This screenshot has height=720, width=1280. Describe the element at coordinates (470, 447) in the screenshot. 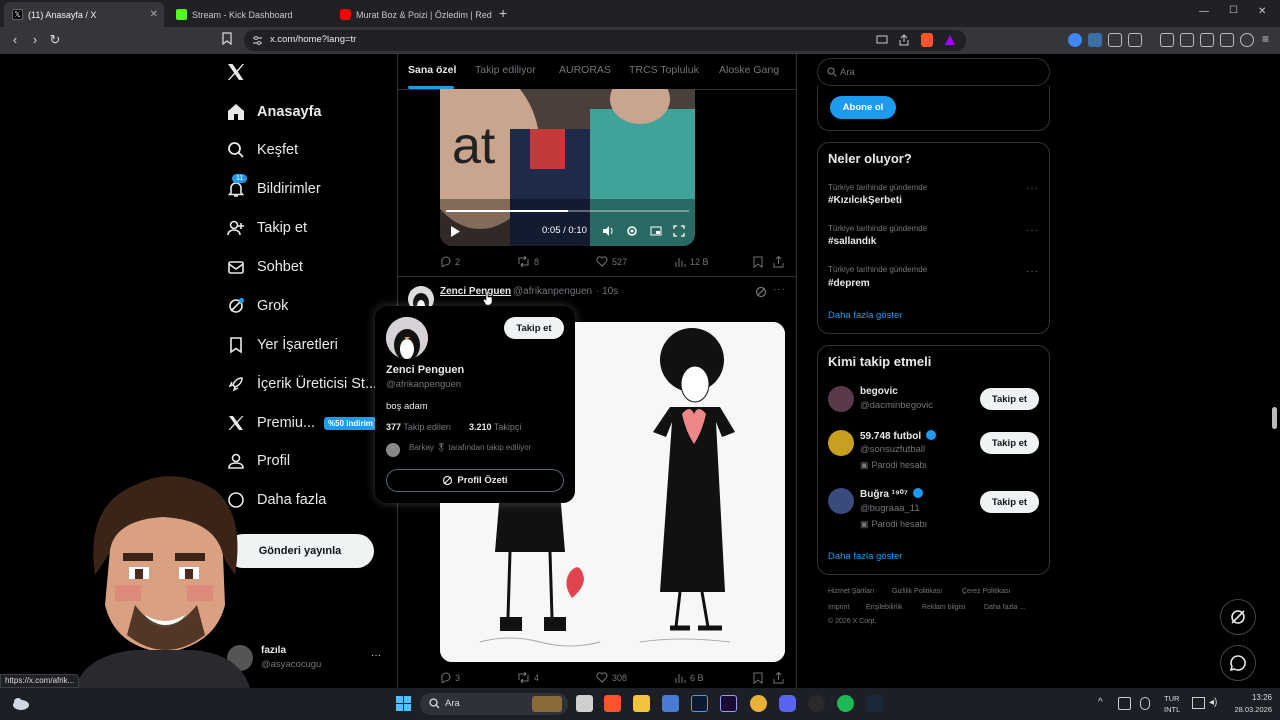

I see `hovercard-followed-by: Barkay 🎖 tarafından takip ediliyor` at that location.